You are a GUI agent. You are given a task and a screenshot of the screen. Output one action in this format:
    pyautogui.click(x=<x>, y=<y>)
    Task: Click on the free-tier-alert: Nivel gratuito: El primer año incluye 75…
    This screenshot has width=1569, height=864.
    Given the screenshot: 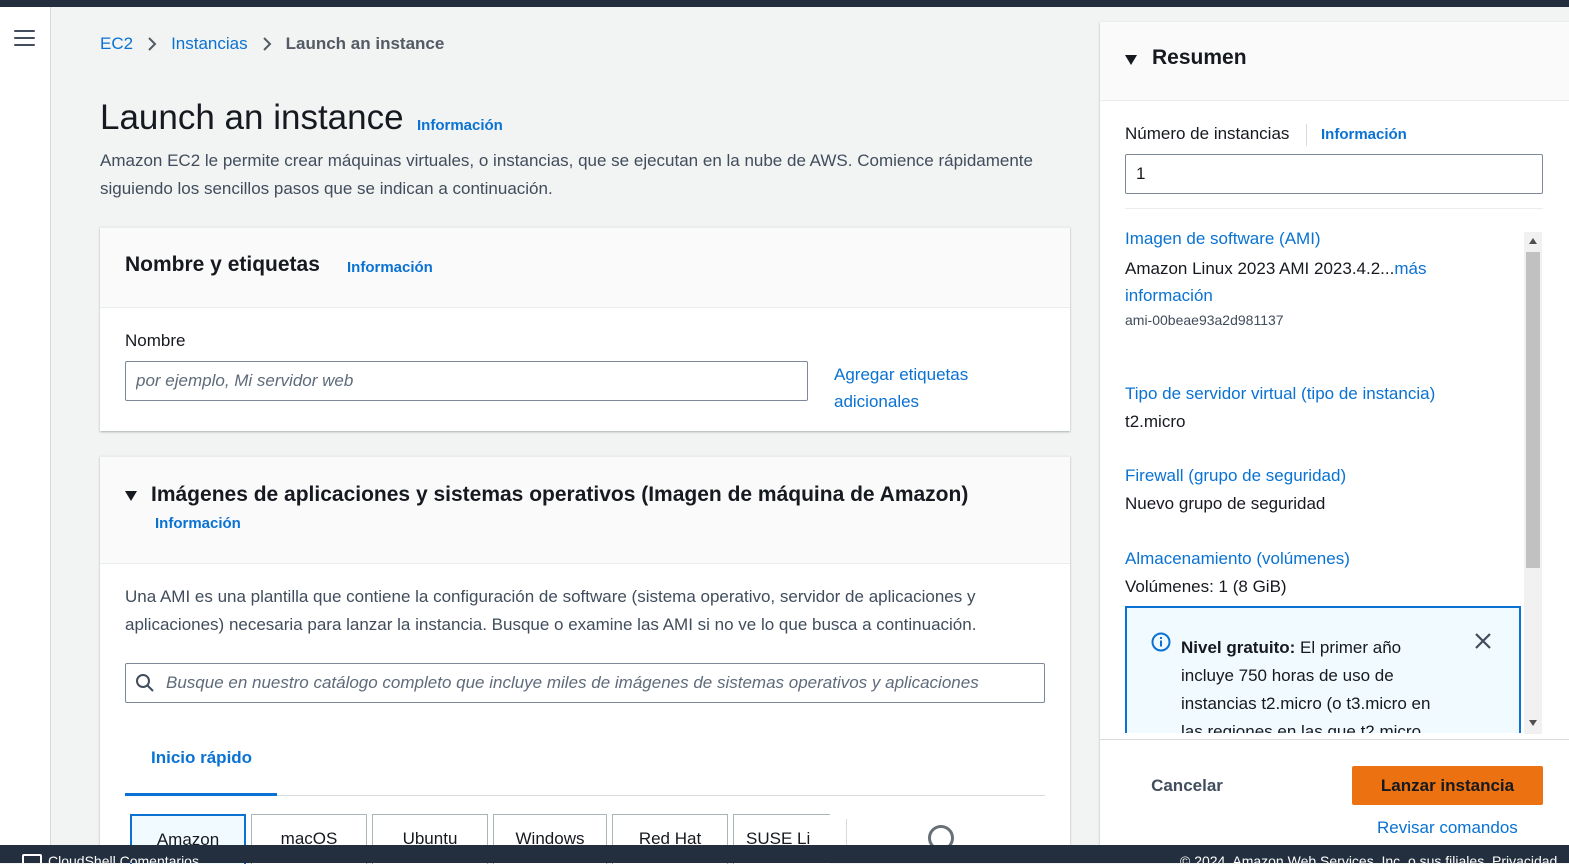 What is the action you would take?
    pyautogui.click(x=1323, y=669)
    